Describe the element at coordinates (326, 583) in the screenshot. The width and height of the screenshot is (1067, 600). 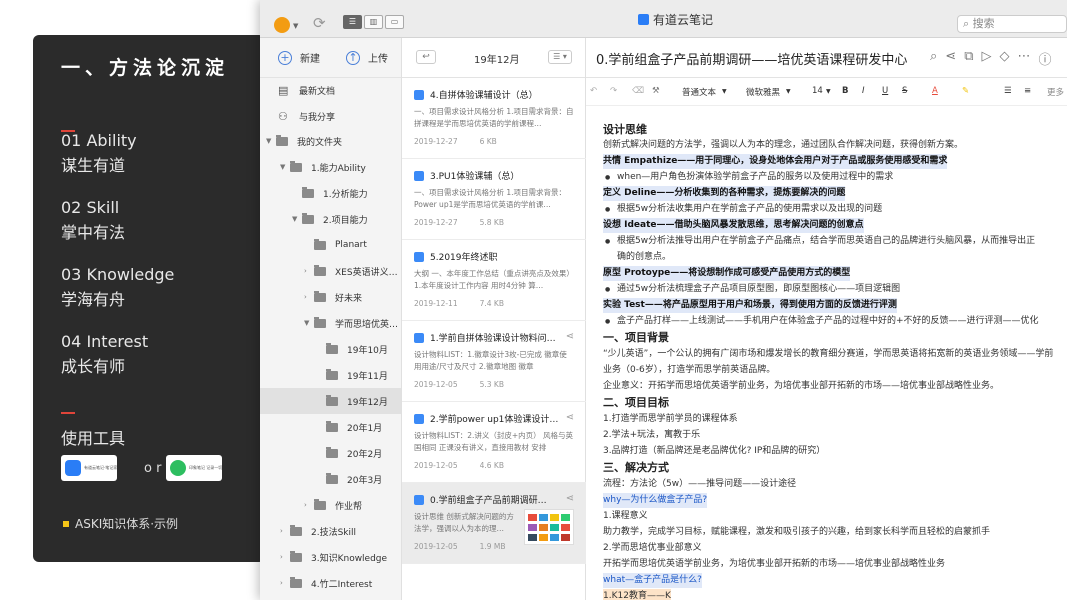
I see `sidebar-item-interest: › 4.竹二Interest` at that location.